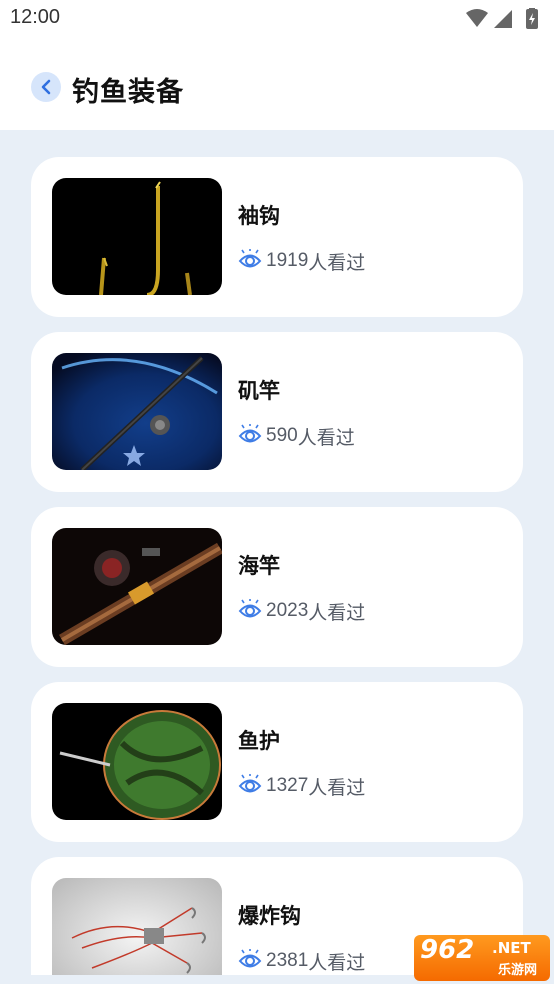 This screenshot has height=984, width=554. I want to click on view-count: 1327 人看过, so click(302, 786).